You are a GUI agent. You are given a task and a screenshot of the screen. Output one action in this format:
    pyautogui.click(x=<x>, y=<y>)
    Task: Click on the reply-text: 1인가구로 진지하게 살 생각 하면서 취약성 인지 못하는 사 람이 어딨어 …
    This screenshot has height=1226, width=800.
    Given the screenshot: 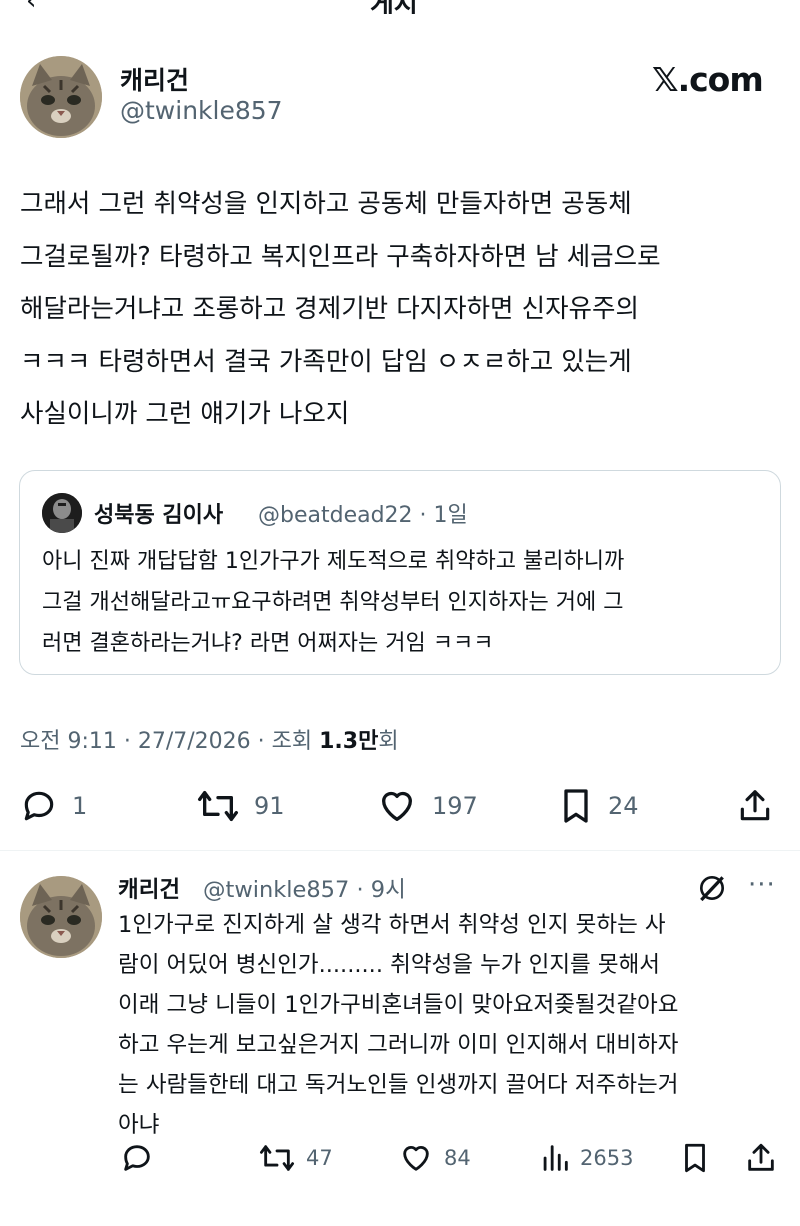 What is the action you would take?
    pyautogui.click(x=398, y=1025)
    